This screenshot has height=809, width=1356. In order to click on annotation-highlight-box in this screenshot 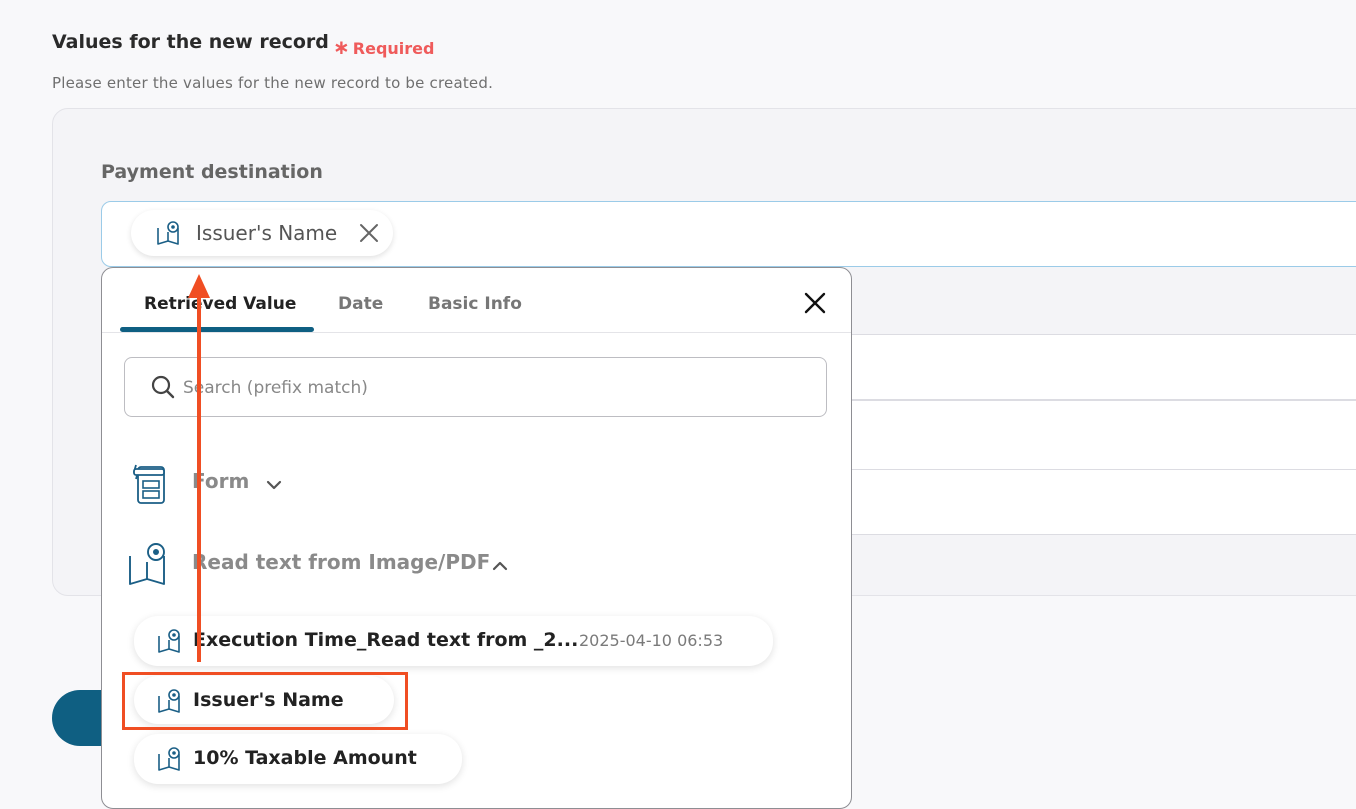, I will do `click(265, 701)`.